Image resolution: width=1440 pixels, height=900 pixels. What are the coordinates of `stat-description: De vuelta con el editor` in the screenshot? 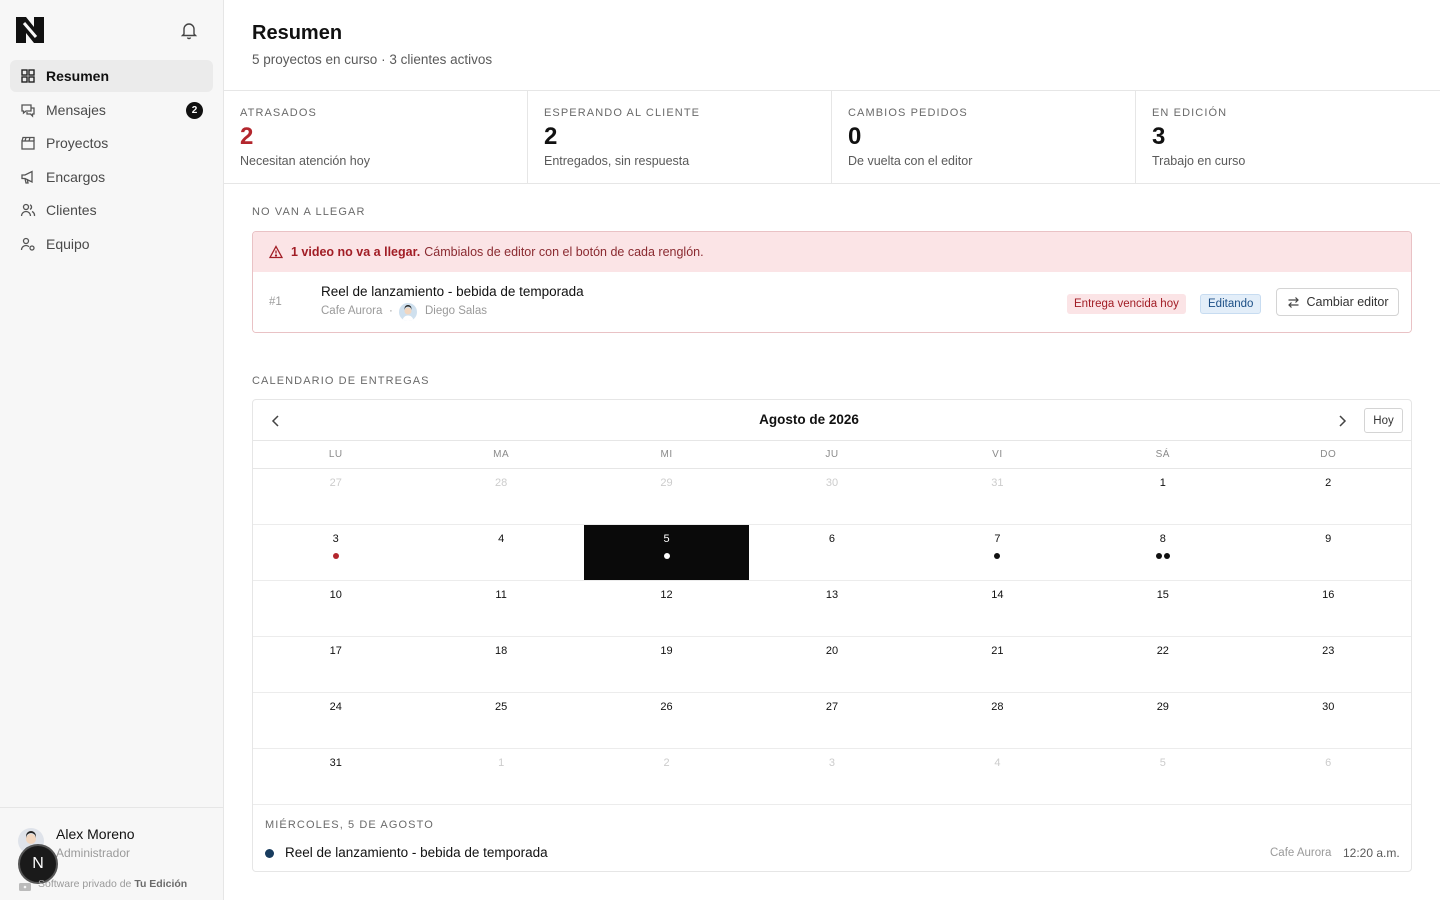 It's located at (910, 161).